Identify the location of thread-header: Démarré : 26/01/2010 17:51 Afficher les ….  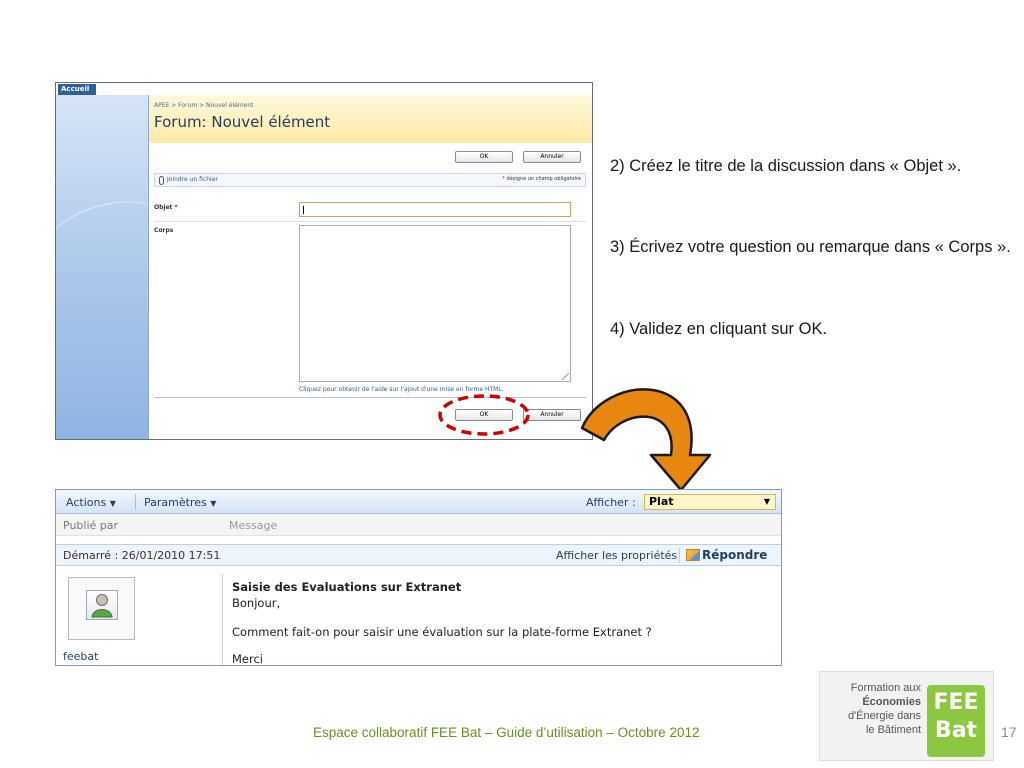
(418, 555).